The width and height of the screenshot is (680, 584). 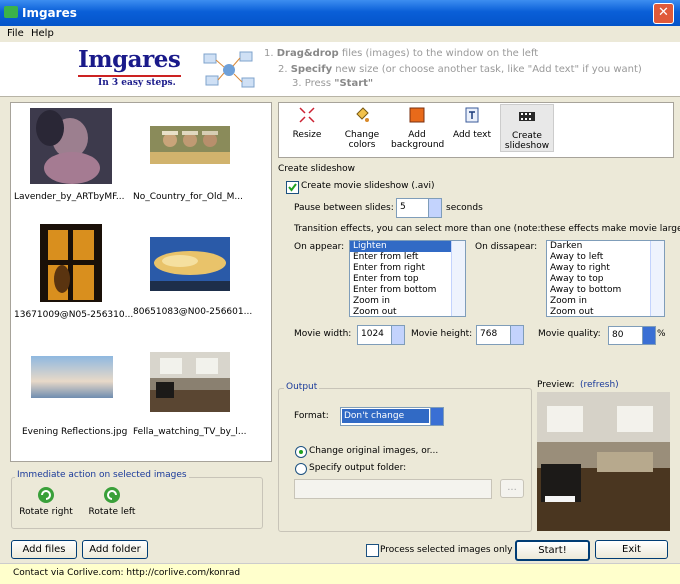 What do you see at coordinates (301, 452) in the screenshot?
I see `change-original-radio` at bounding box center [301, 452].